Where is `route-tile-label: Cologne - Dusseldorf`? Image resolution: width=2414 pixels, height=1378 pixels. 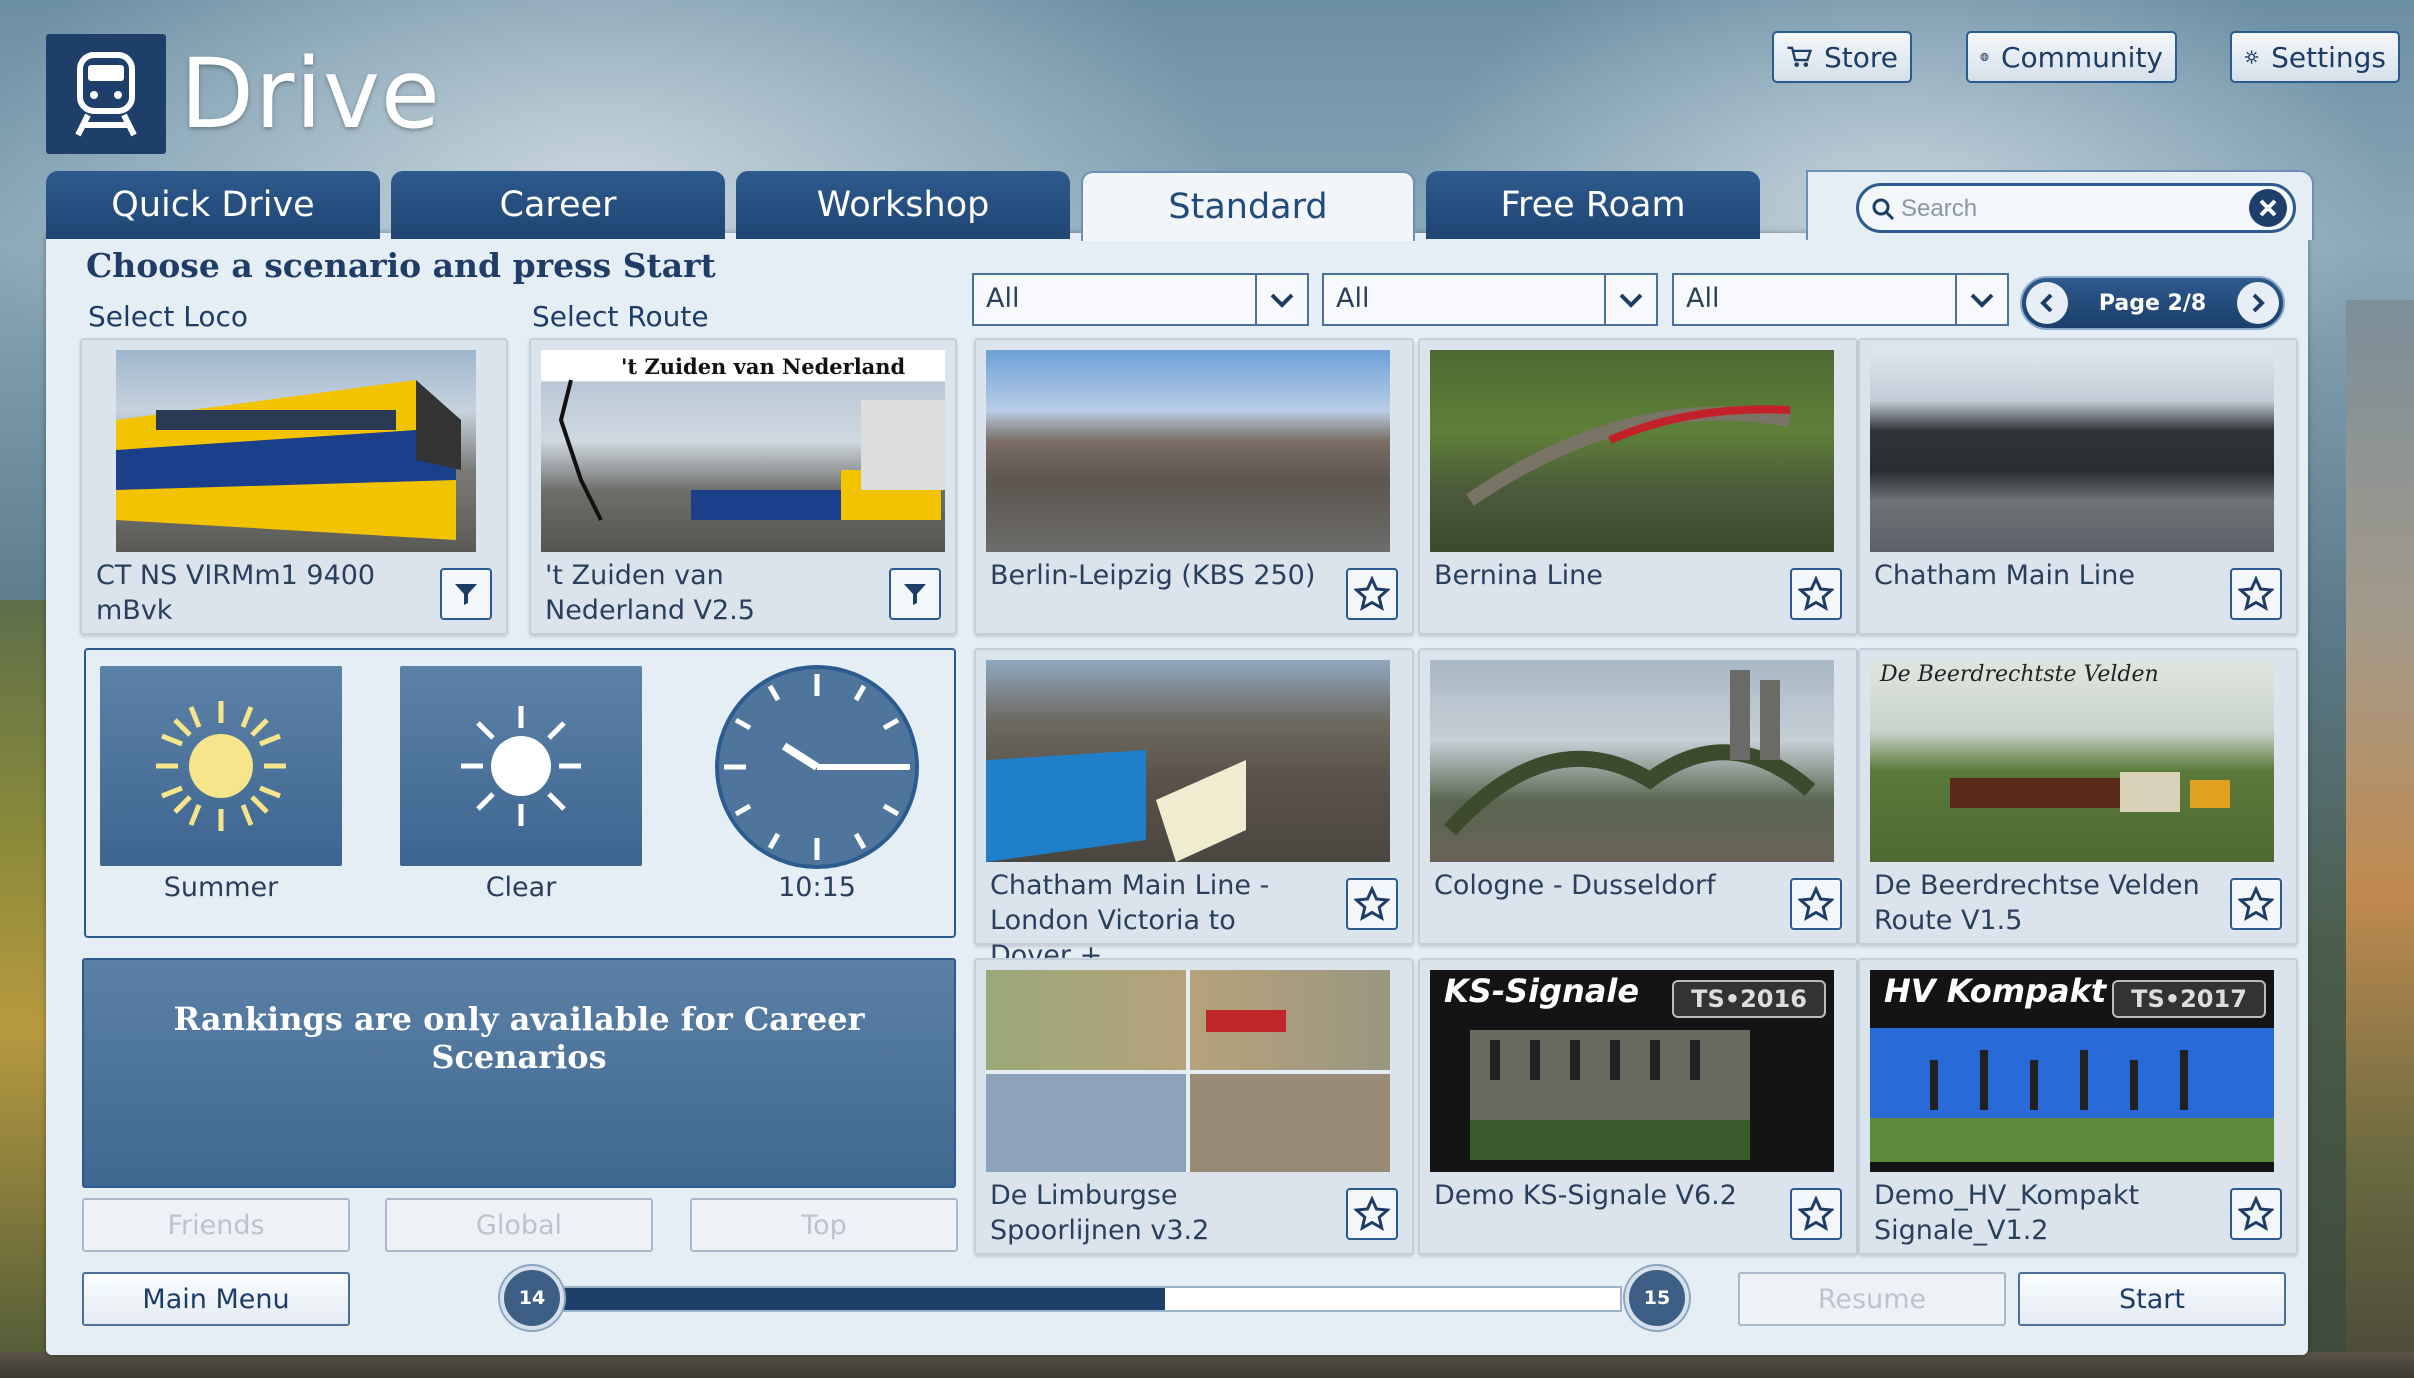
route-tile-label: Cologne - Dusseldorf is located at coordinates (1575, 885).